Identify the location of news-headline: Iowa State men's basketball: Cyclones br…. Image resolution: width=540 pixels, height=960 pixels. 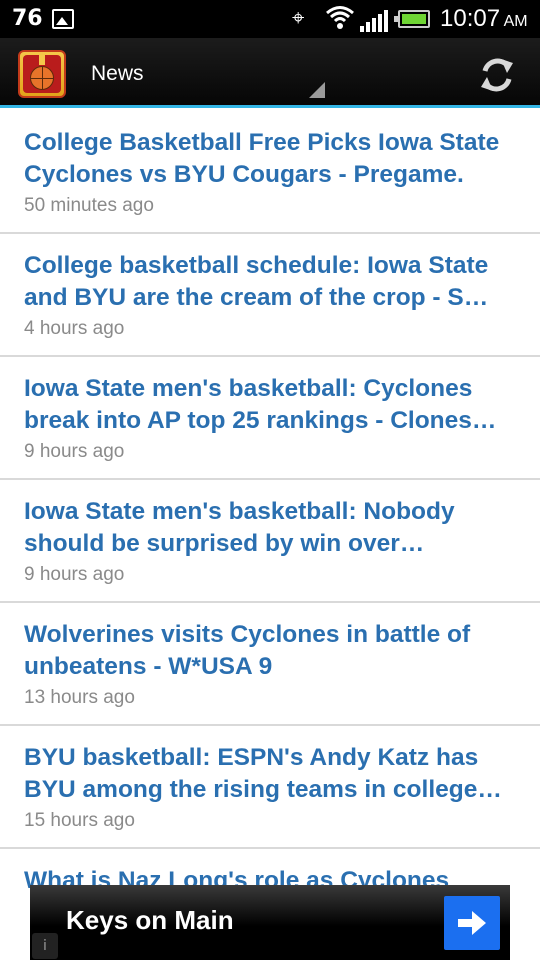
(260, 404).